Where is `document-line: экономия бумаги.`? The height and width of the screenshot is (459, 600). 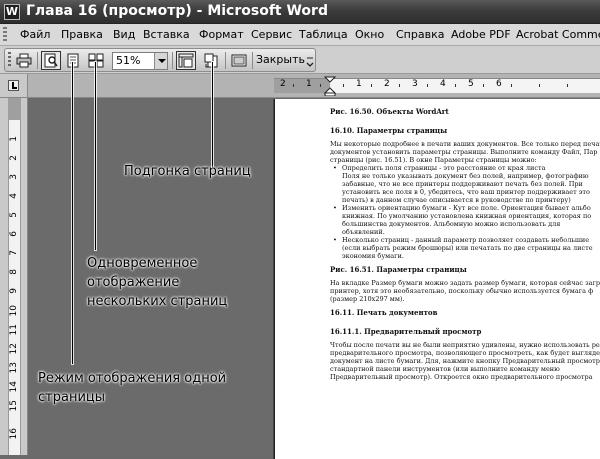
document-line: экономия бумаги. is located at coordinates (373, 256).